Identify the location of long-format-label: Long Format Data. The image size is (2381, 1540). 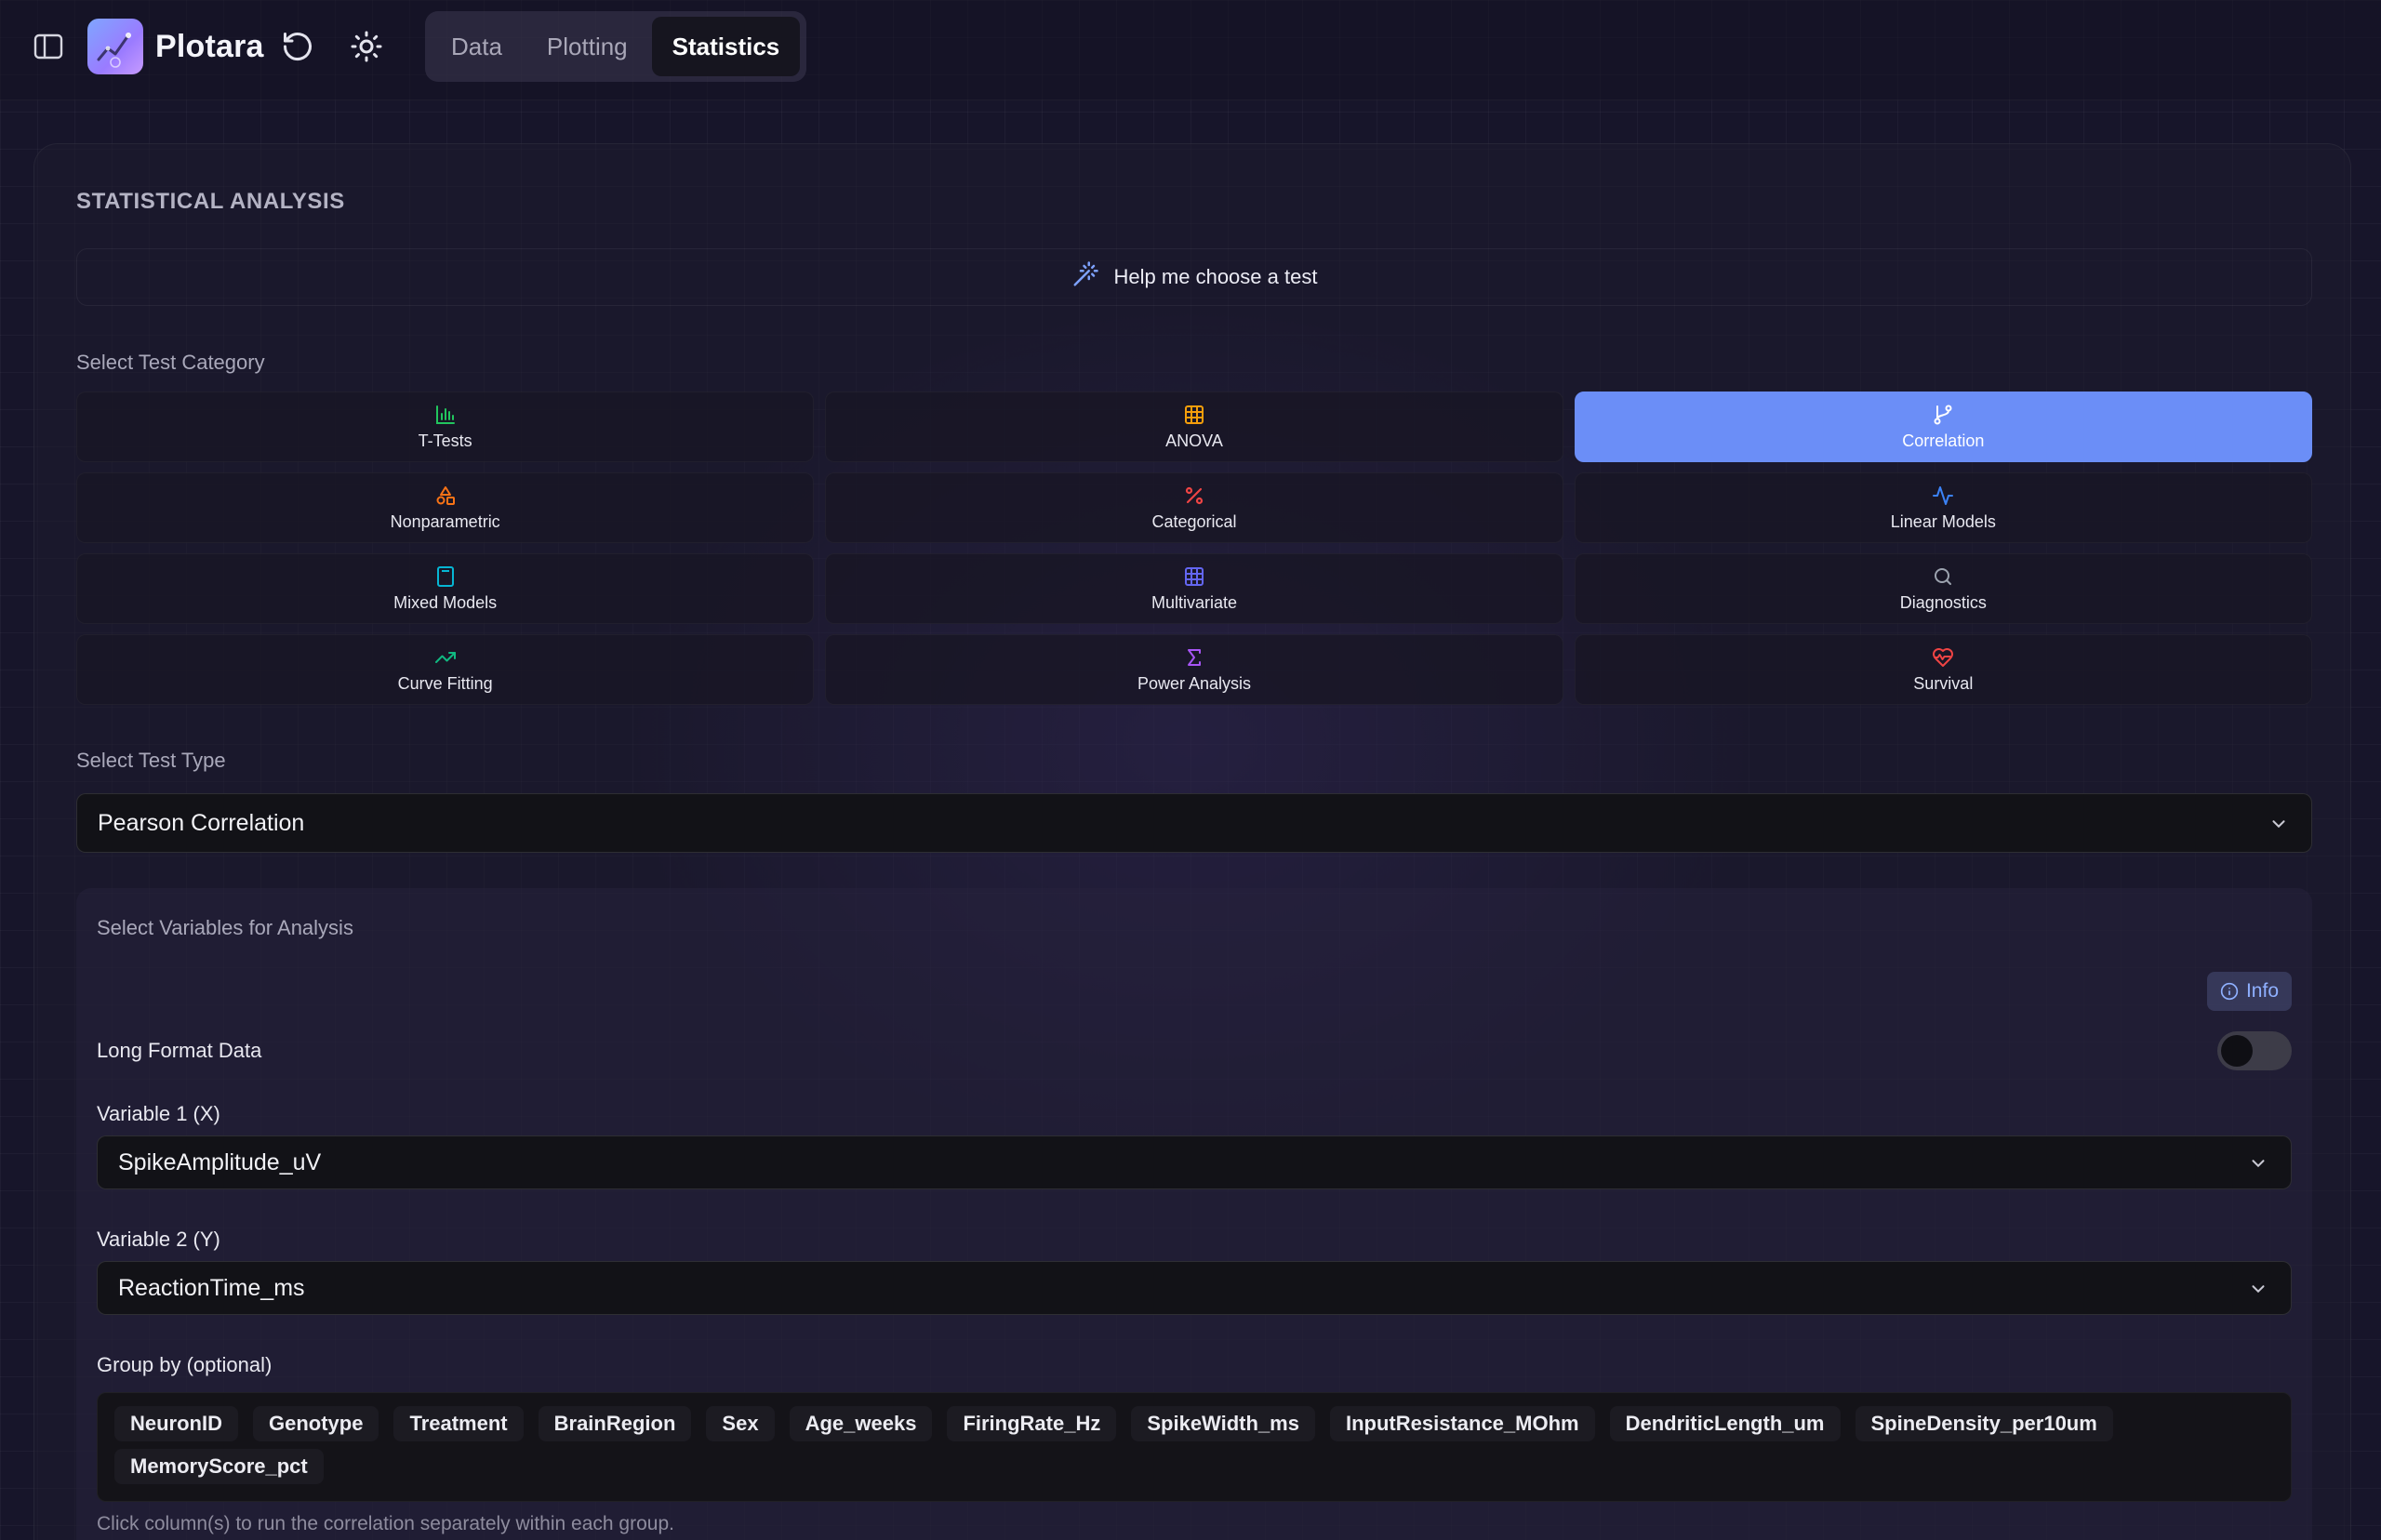
(179, 1050).